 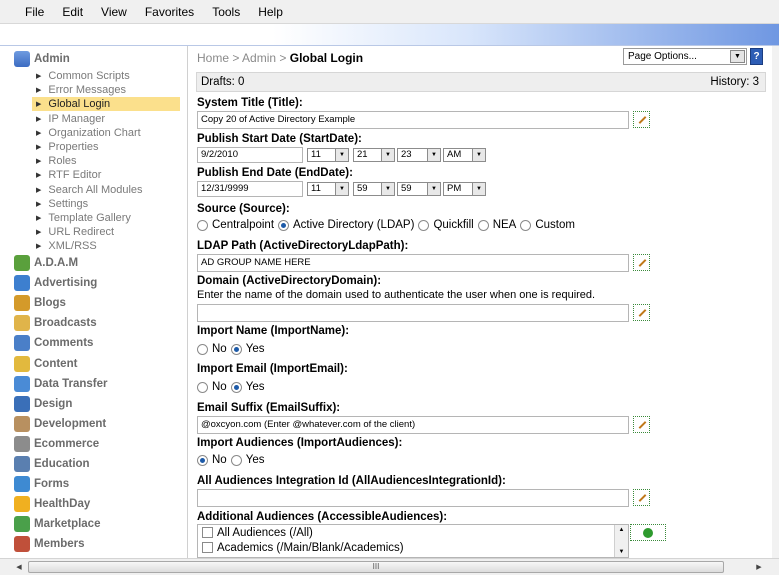 What do you see at coordinates (270, 12) in the screenshot?
I see `menu-help: Help` at bounding box center [270, 12].